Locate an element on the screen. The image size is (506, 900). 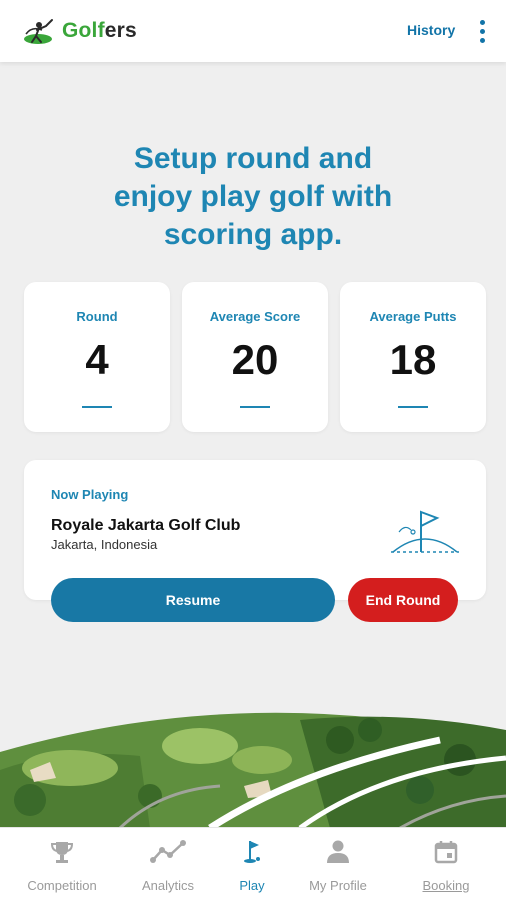
course-location: Jakarta, Indonesia is located at coordinates (104, 544).